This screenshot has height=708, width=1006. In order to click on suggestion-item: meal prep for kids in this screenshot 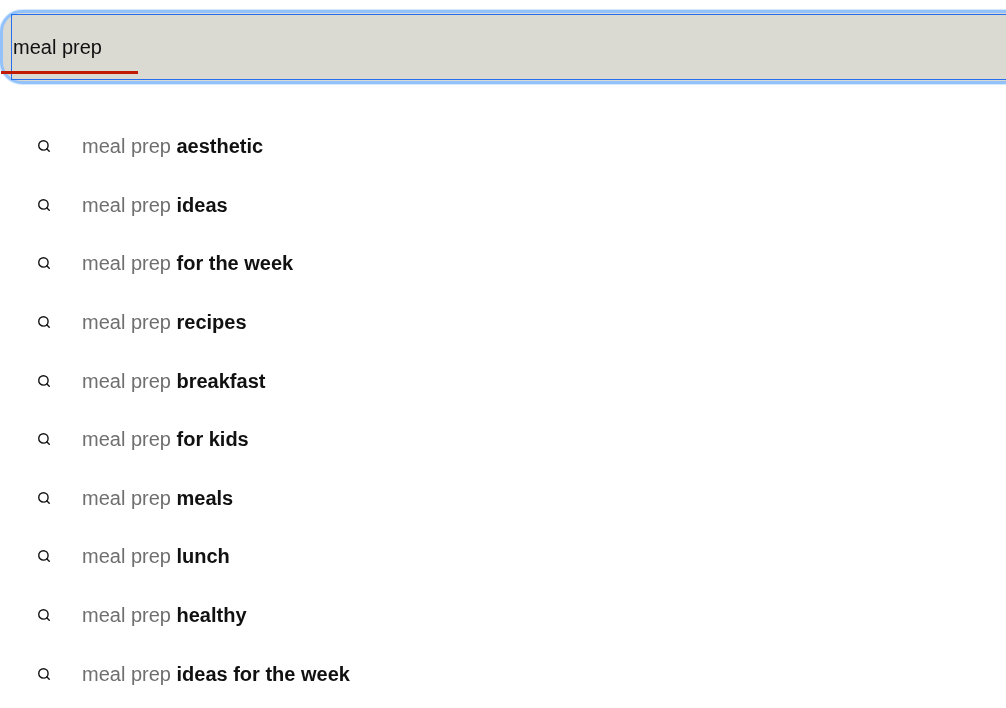, I will do `click(503, 439)`.